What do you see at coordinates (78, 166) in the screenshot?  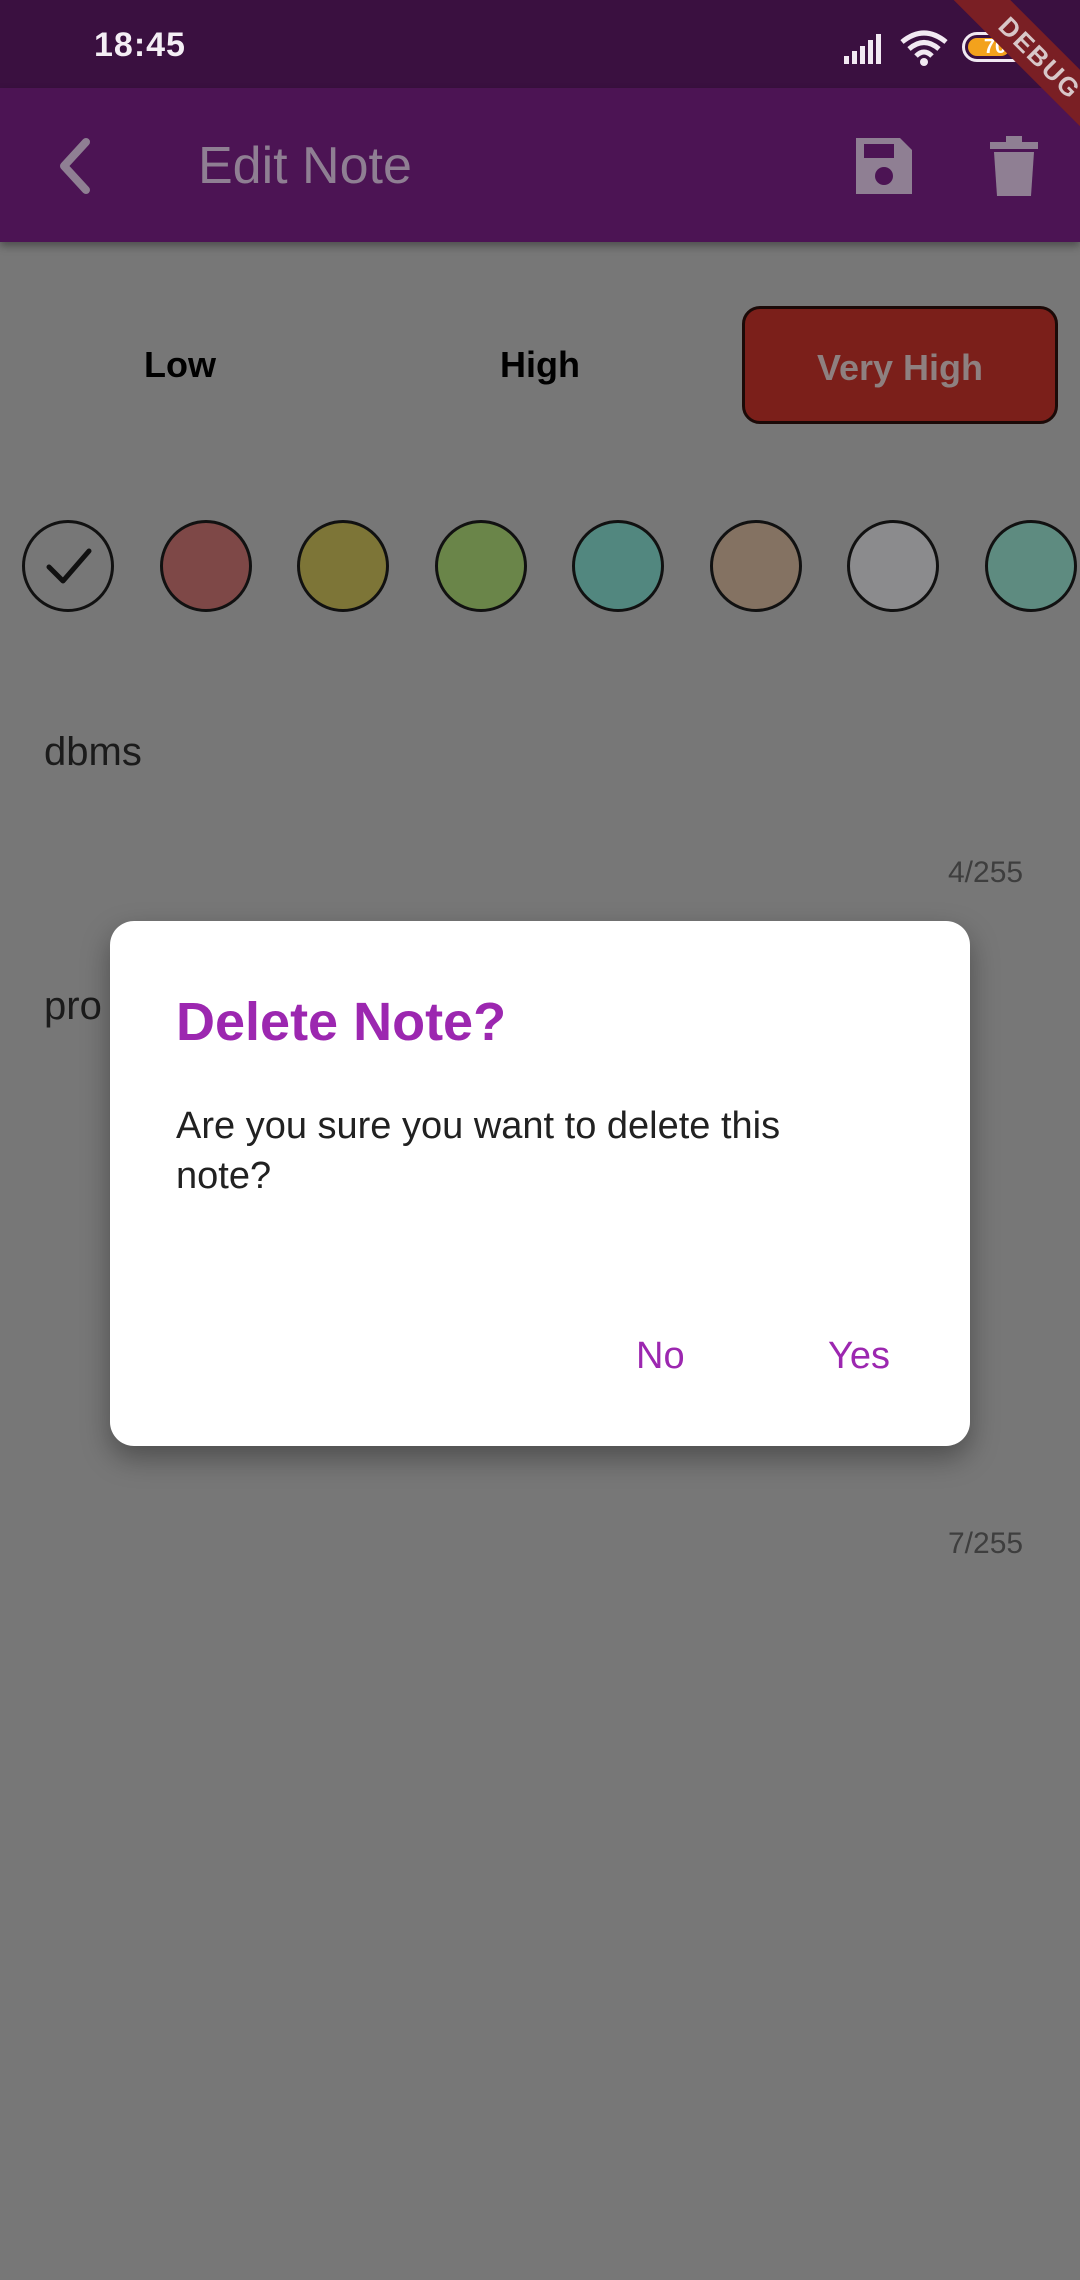 I see `back-arrow-icon` at bounding box center [78, 166].